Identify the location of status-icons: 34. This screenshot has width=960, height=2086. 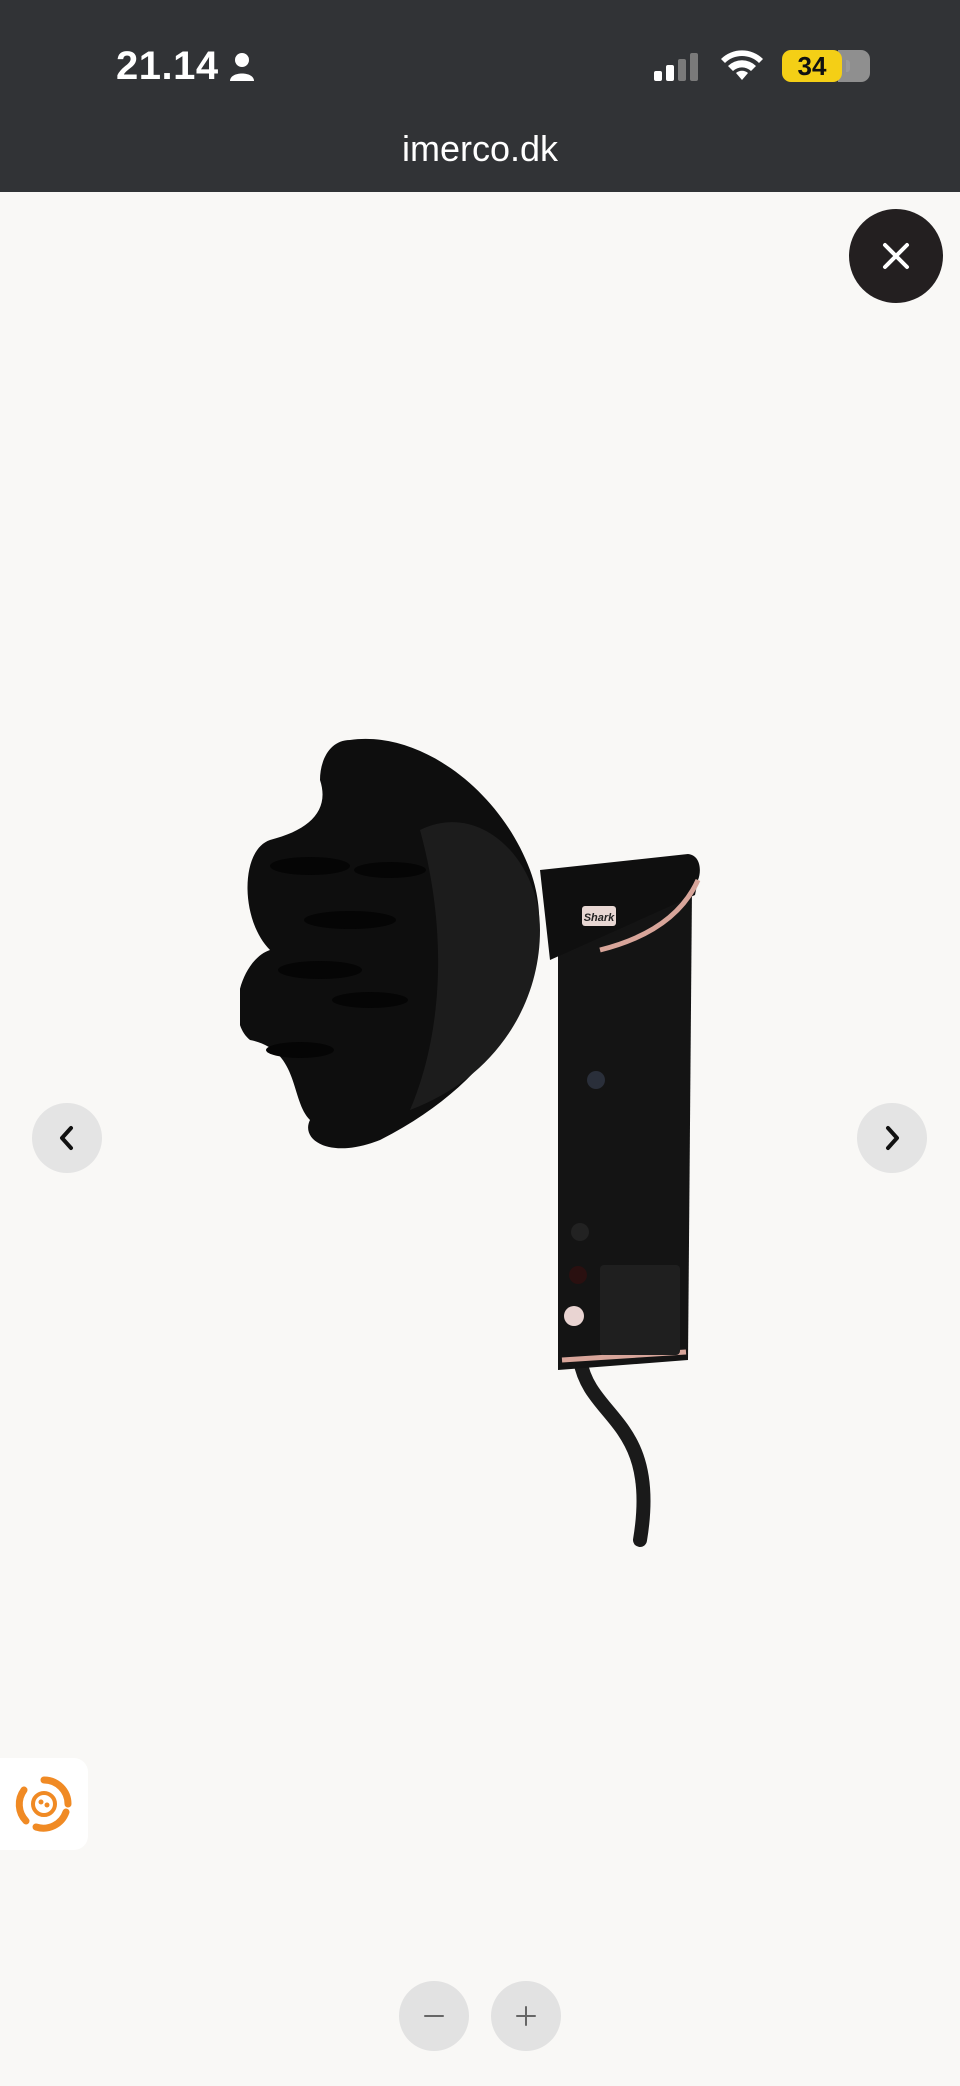
(762, 66).